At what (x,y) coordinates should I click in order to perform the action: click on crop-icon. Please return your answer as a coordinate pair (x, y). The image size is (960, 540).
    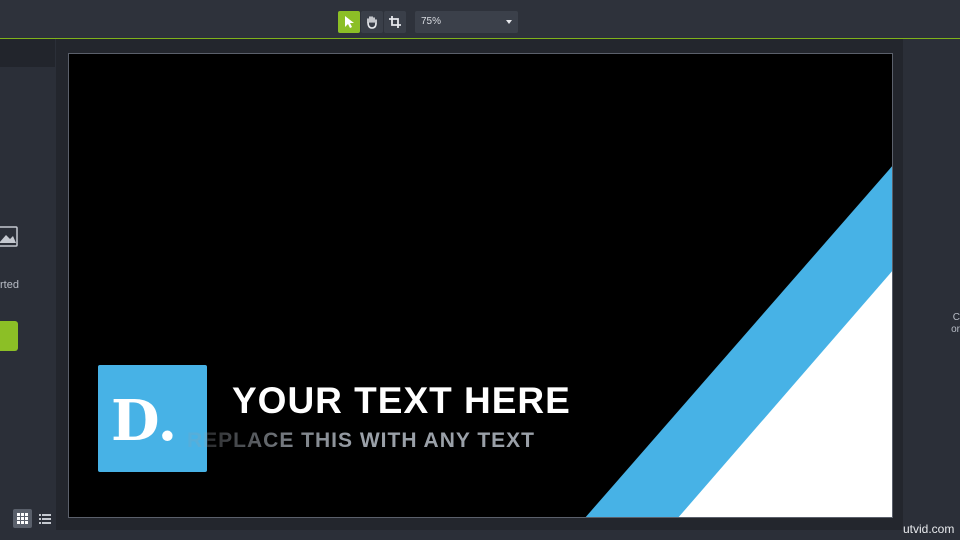
    Looking at the image, I should click on (395, 22).